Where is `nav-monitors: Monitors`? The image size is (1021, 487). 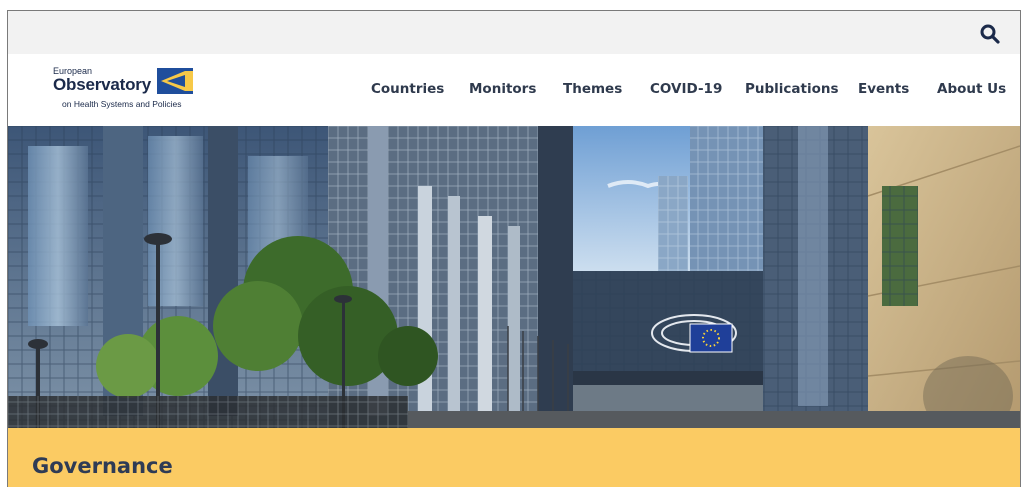
nav-monitors: Monitors is located at coordinates (502, 89).